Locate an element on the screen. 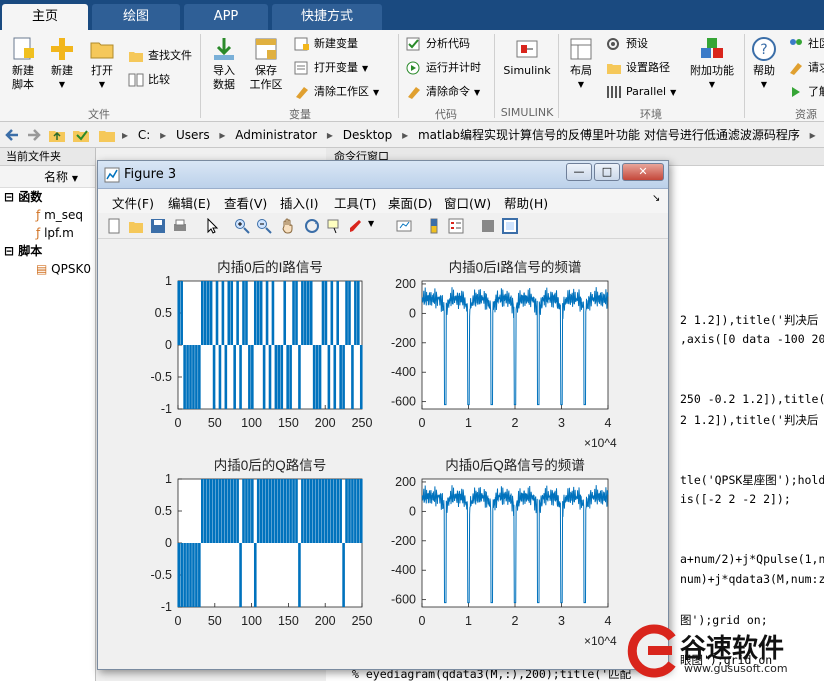 The height and width of the screenshot is (681, 824). name-column-header: 名称 ▼ is located at coordinates (47, 177).